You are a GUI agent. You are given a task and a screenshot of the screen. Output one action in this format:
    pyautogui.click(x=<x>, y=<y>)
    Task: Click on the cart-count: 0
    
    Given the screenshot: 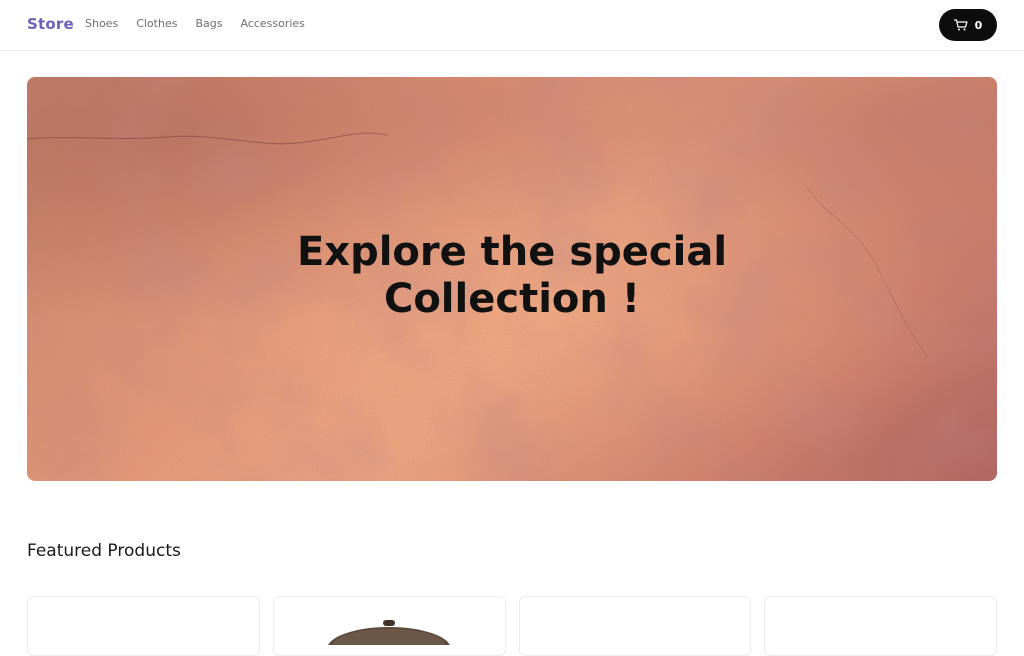 What is the action you would take?
    pyautogui.click(x=978, y=25)
    